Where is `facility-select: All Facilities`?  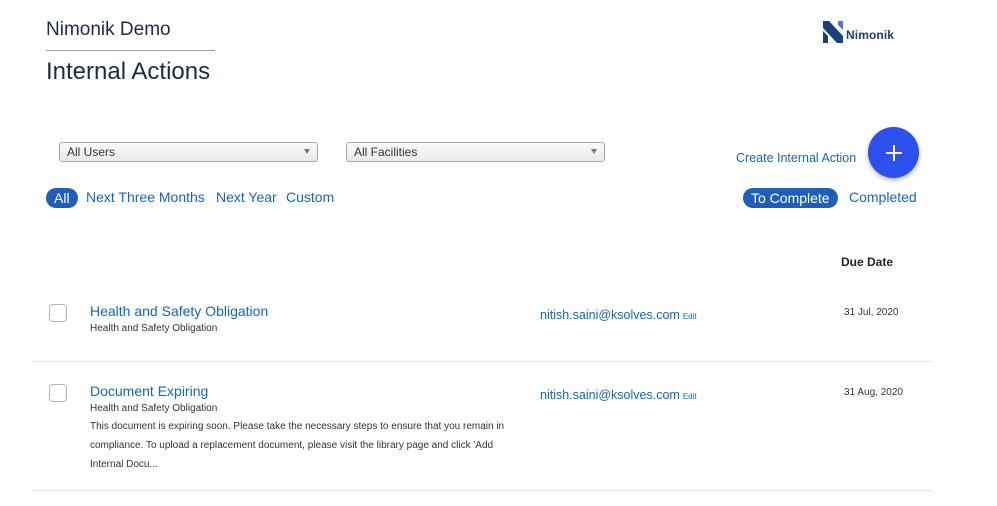 facility-select: All Facilities is located at coordinates (475, 152).